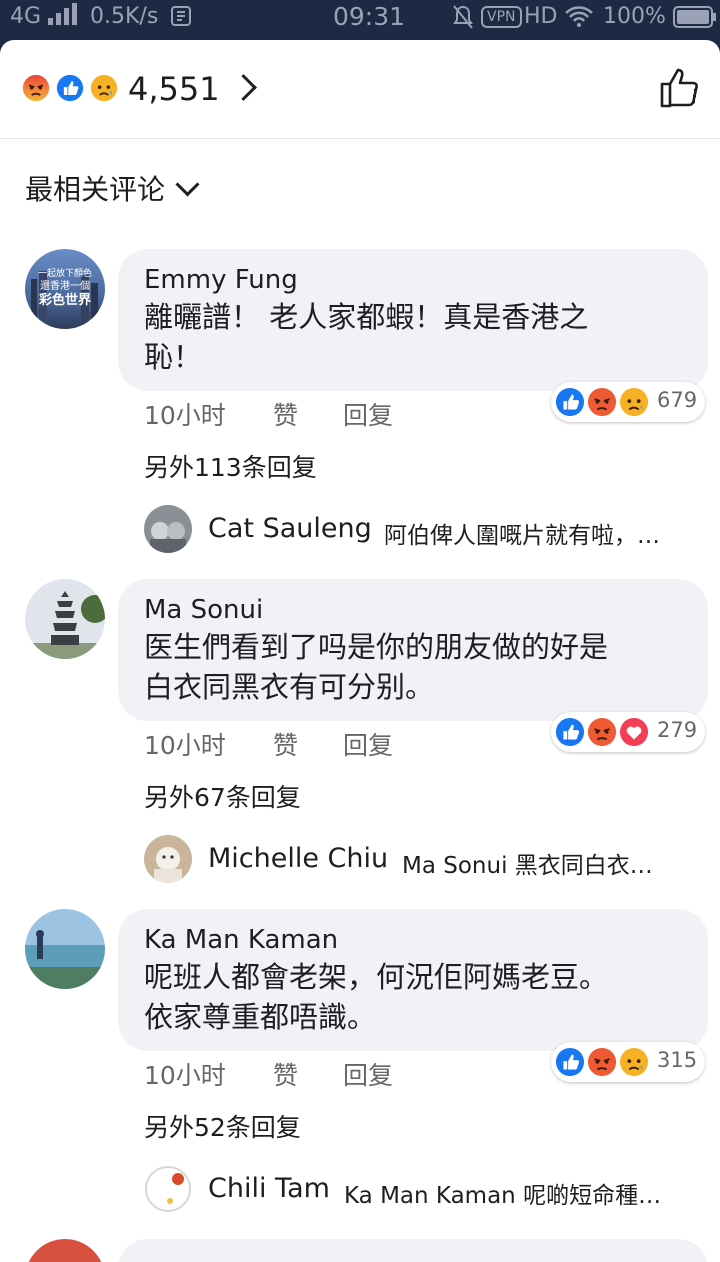 This screenshot has width=720, height=1262. I want to click on comment-text-line: 呢班人都會老架，何況佢阿媽老豆。, so click(376, 977).